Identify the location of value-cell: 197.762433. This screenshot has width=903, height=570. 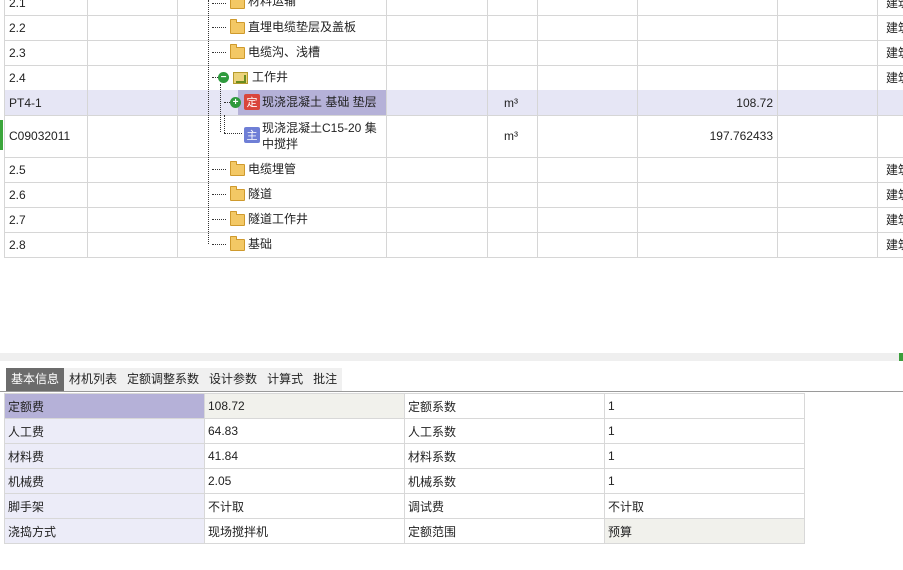
(708, 136).